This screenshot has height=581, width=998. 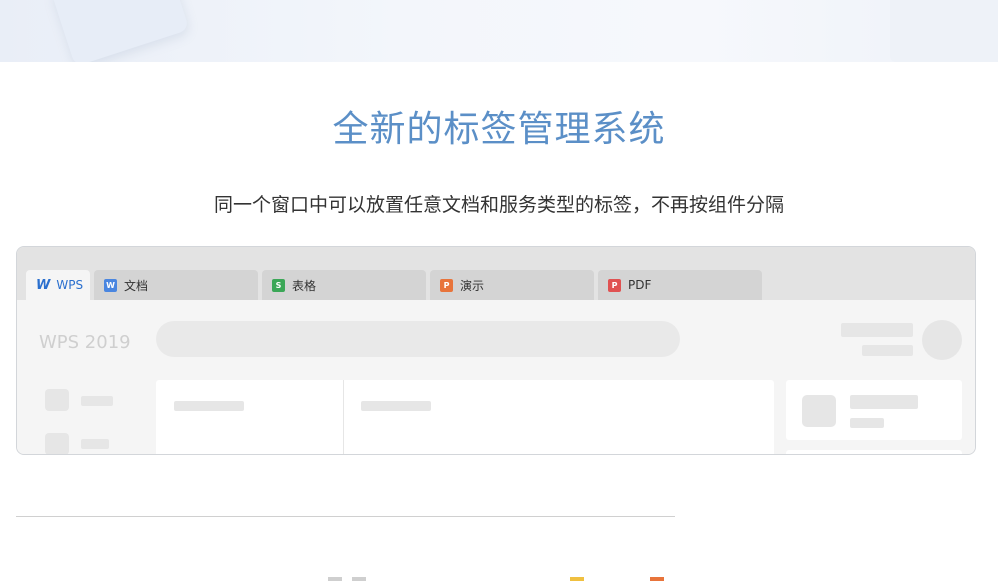 What do you see at coordinates (70, 285) in the screenshot?
I see `tab-label: WPS` at bounding box center [70, 285].